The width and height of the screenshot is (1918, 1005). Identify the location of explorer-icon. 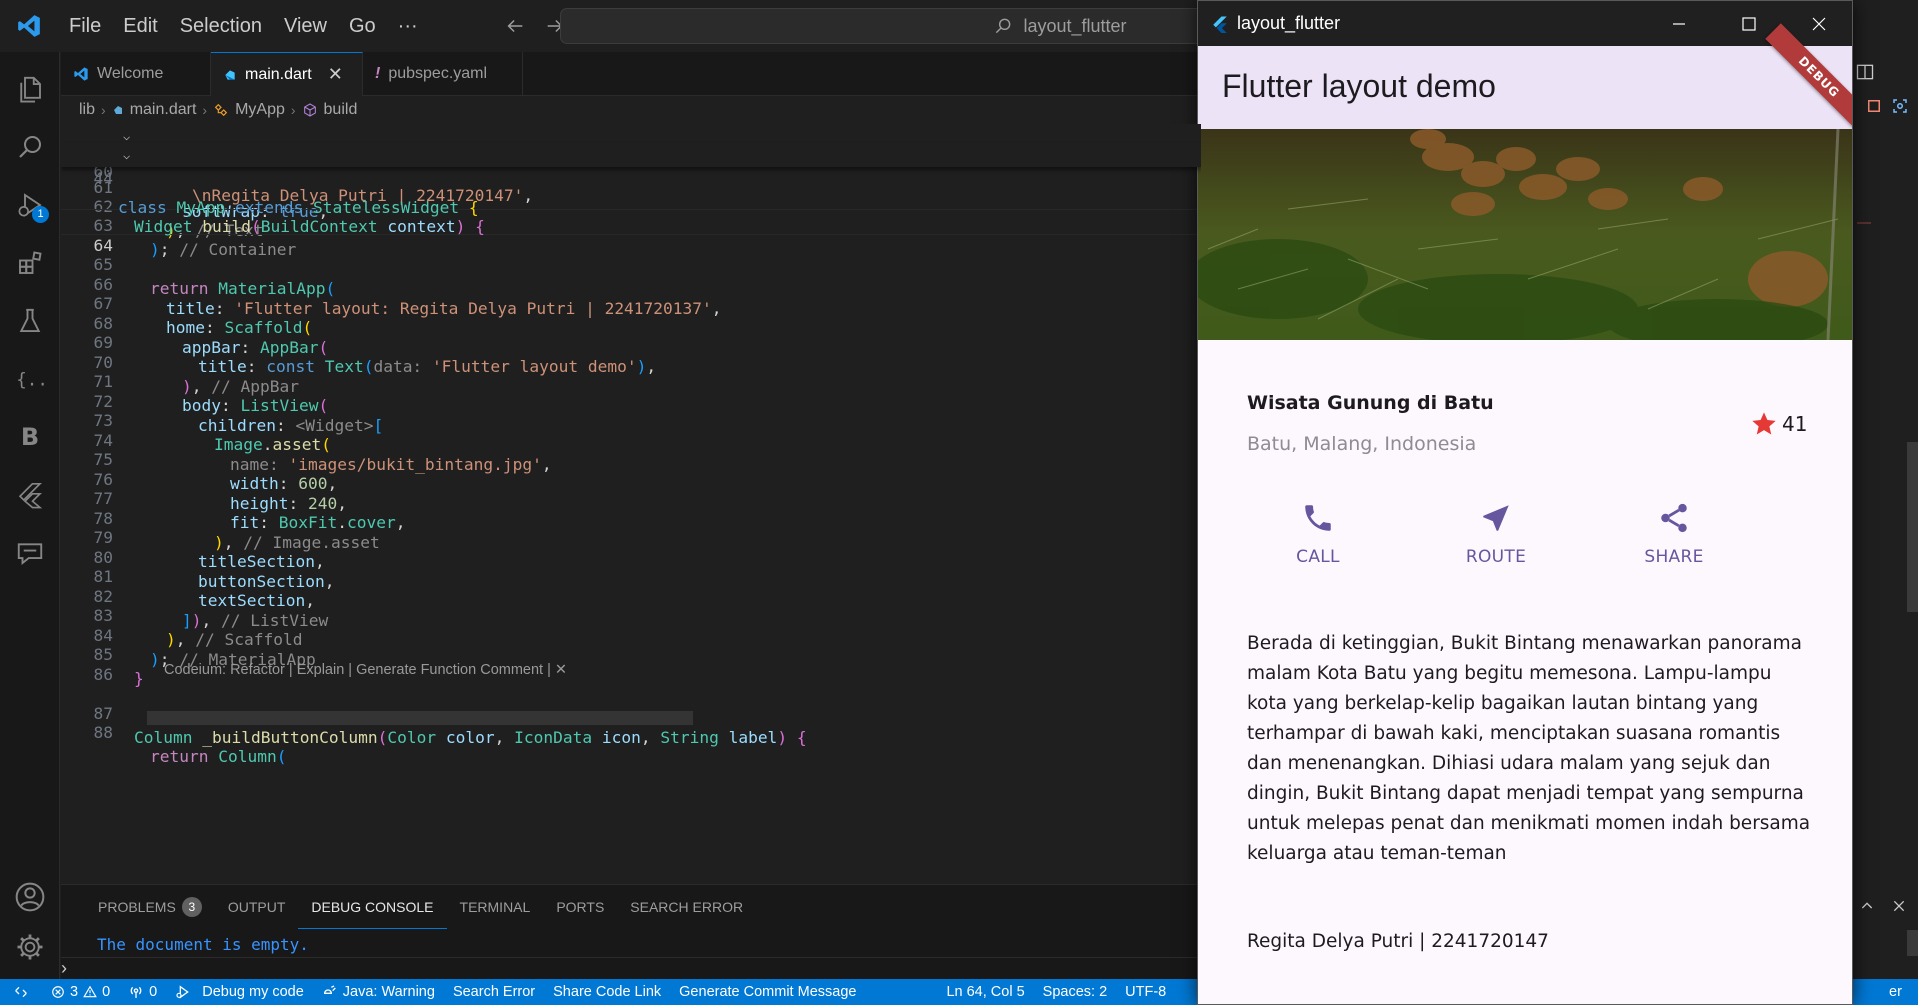
(30, 89).